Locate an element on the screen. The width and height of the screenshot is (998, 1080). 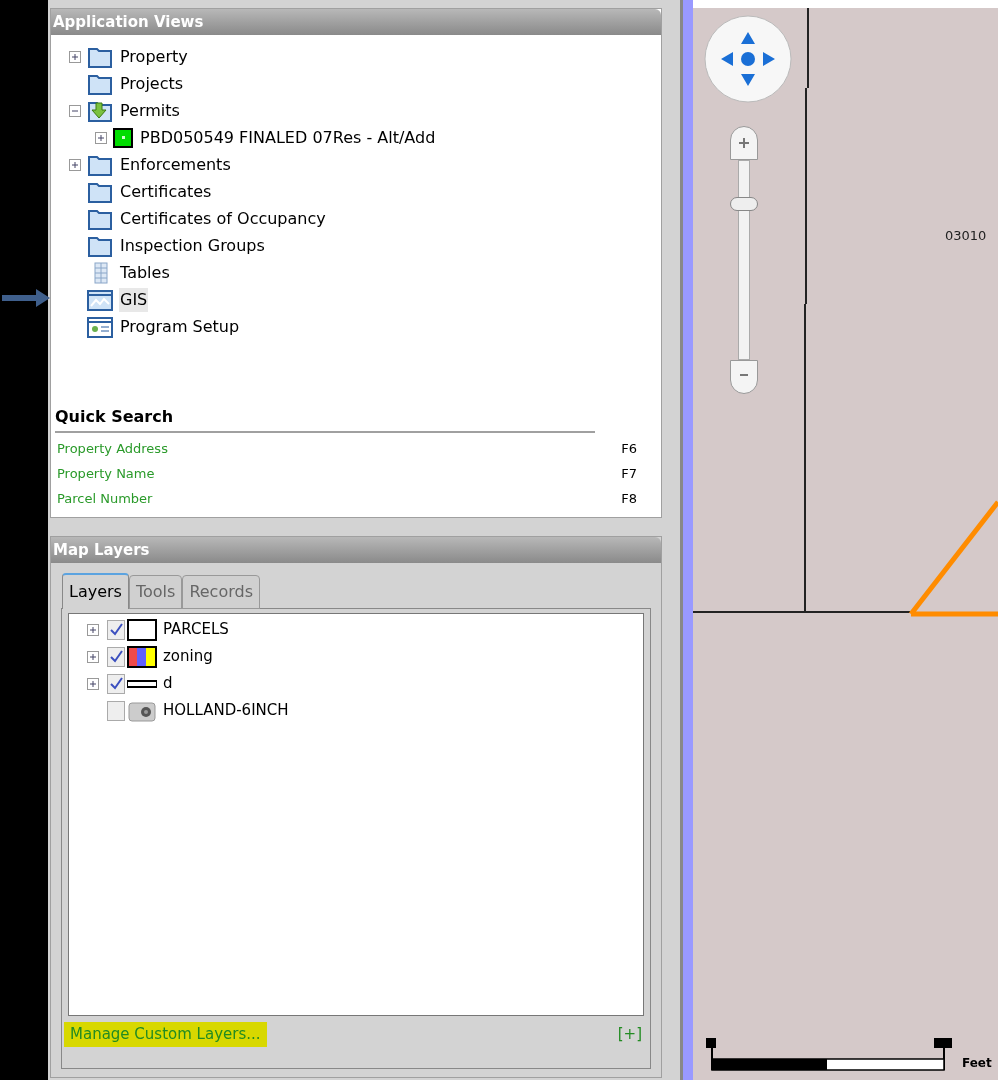
collapse-icon is located at coordinates (75, 110).